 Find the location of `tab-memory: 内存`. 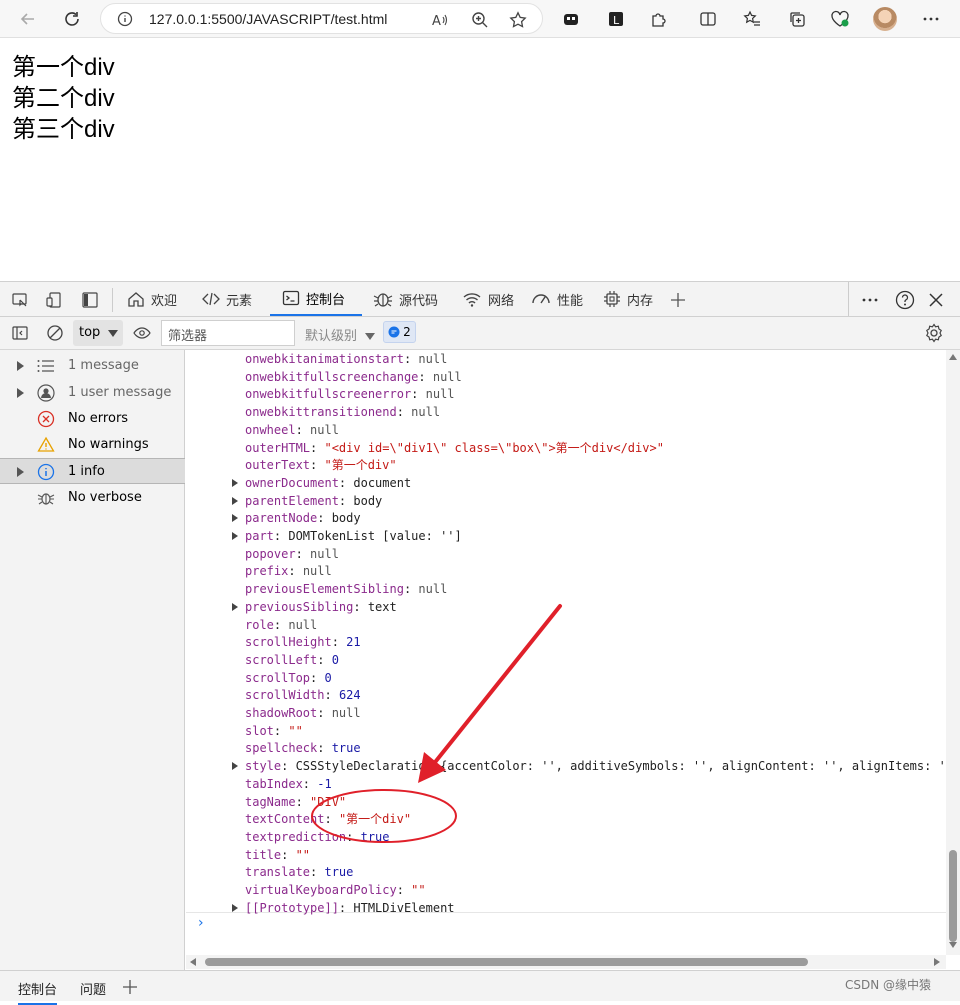

tab-memory: 内存 is located at coordinates (628, 299).